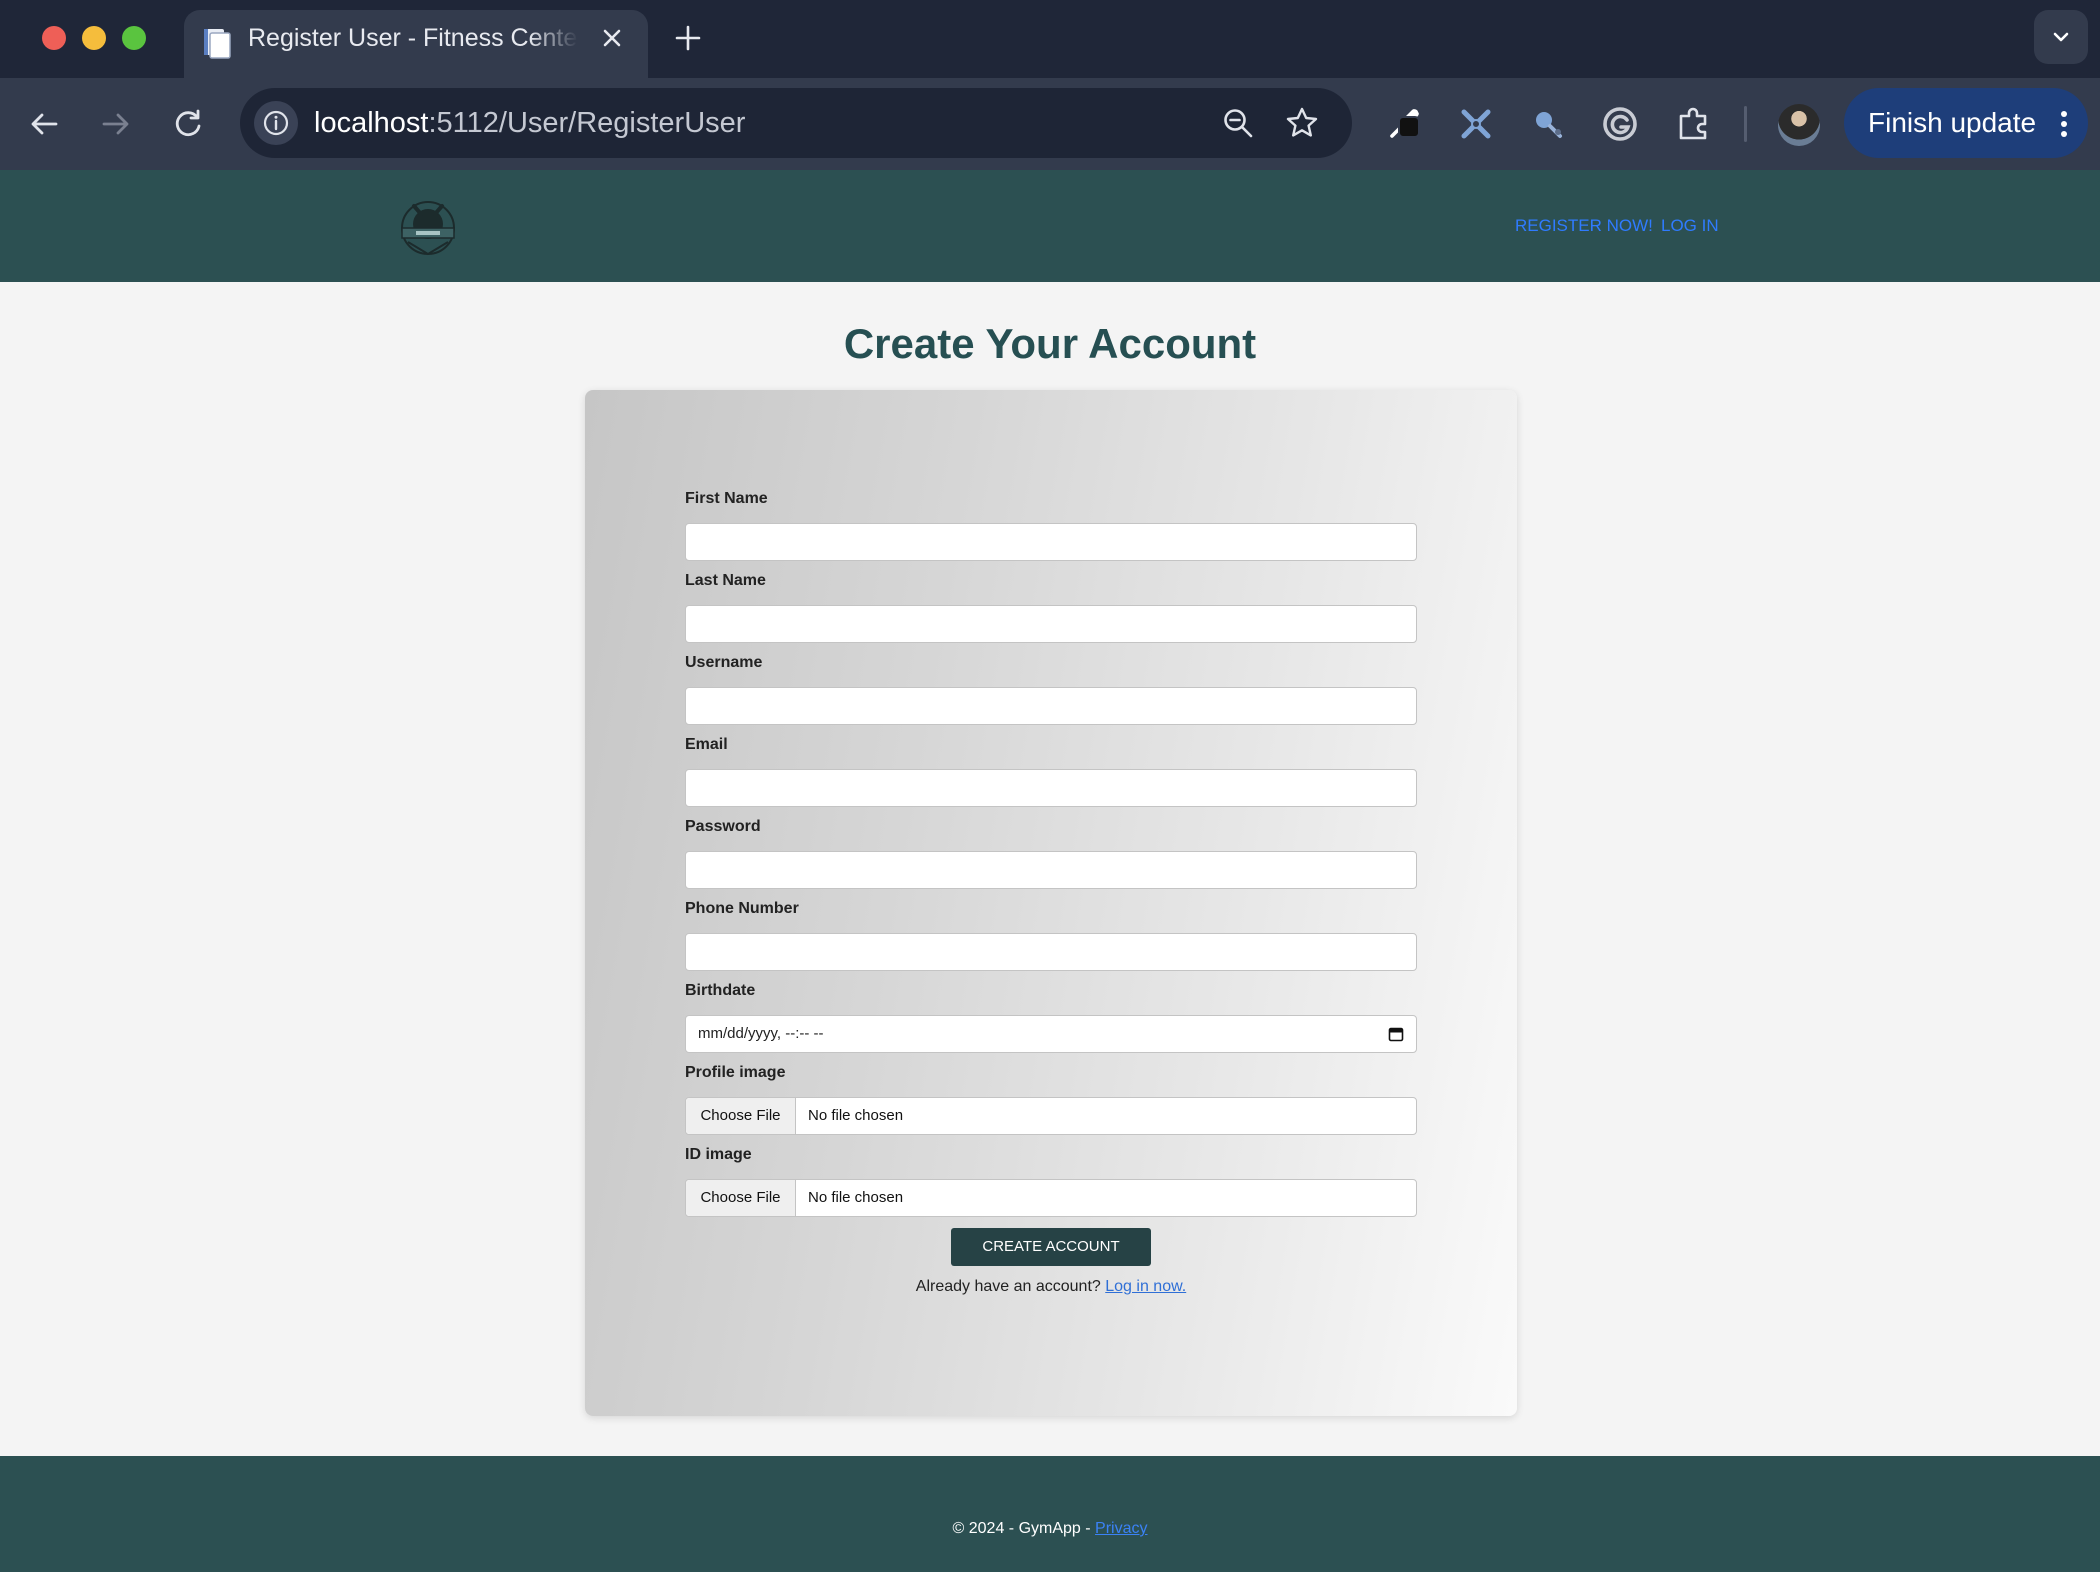 This screenshot has width=2100, height=1572. I want to click on last-name-label: Last Name, so click(725, 580).